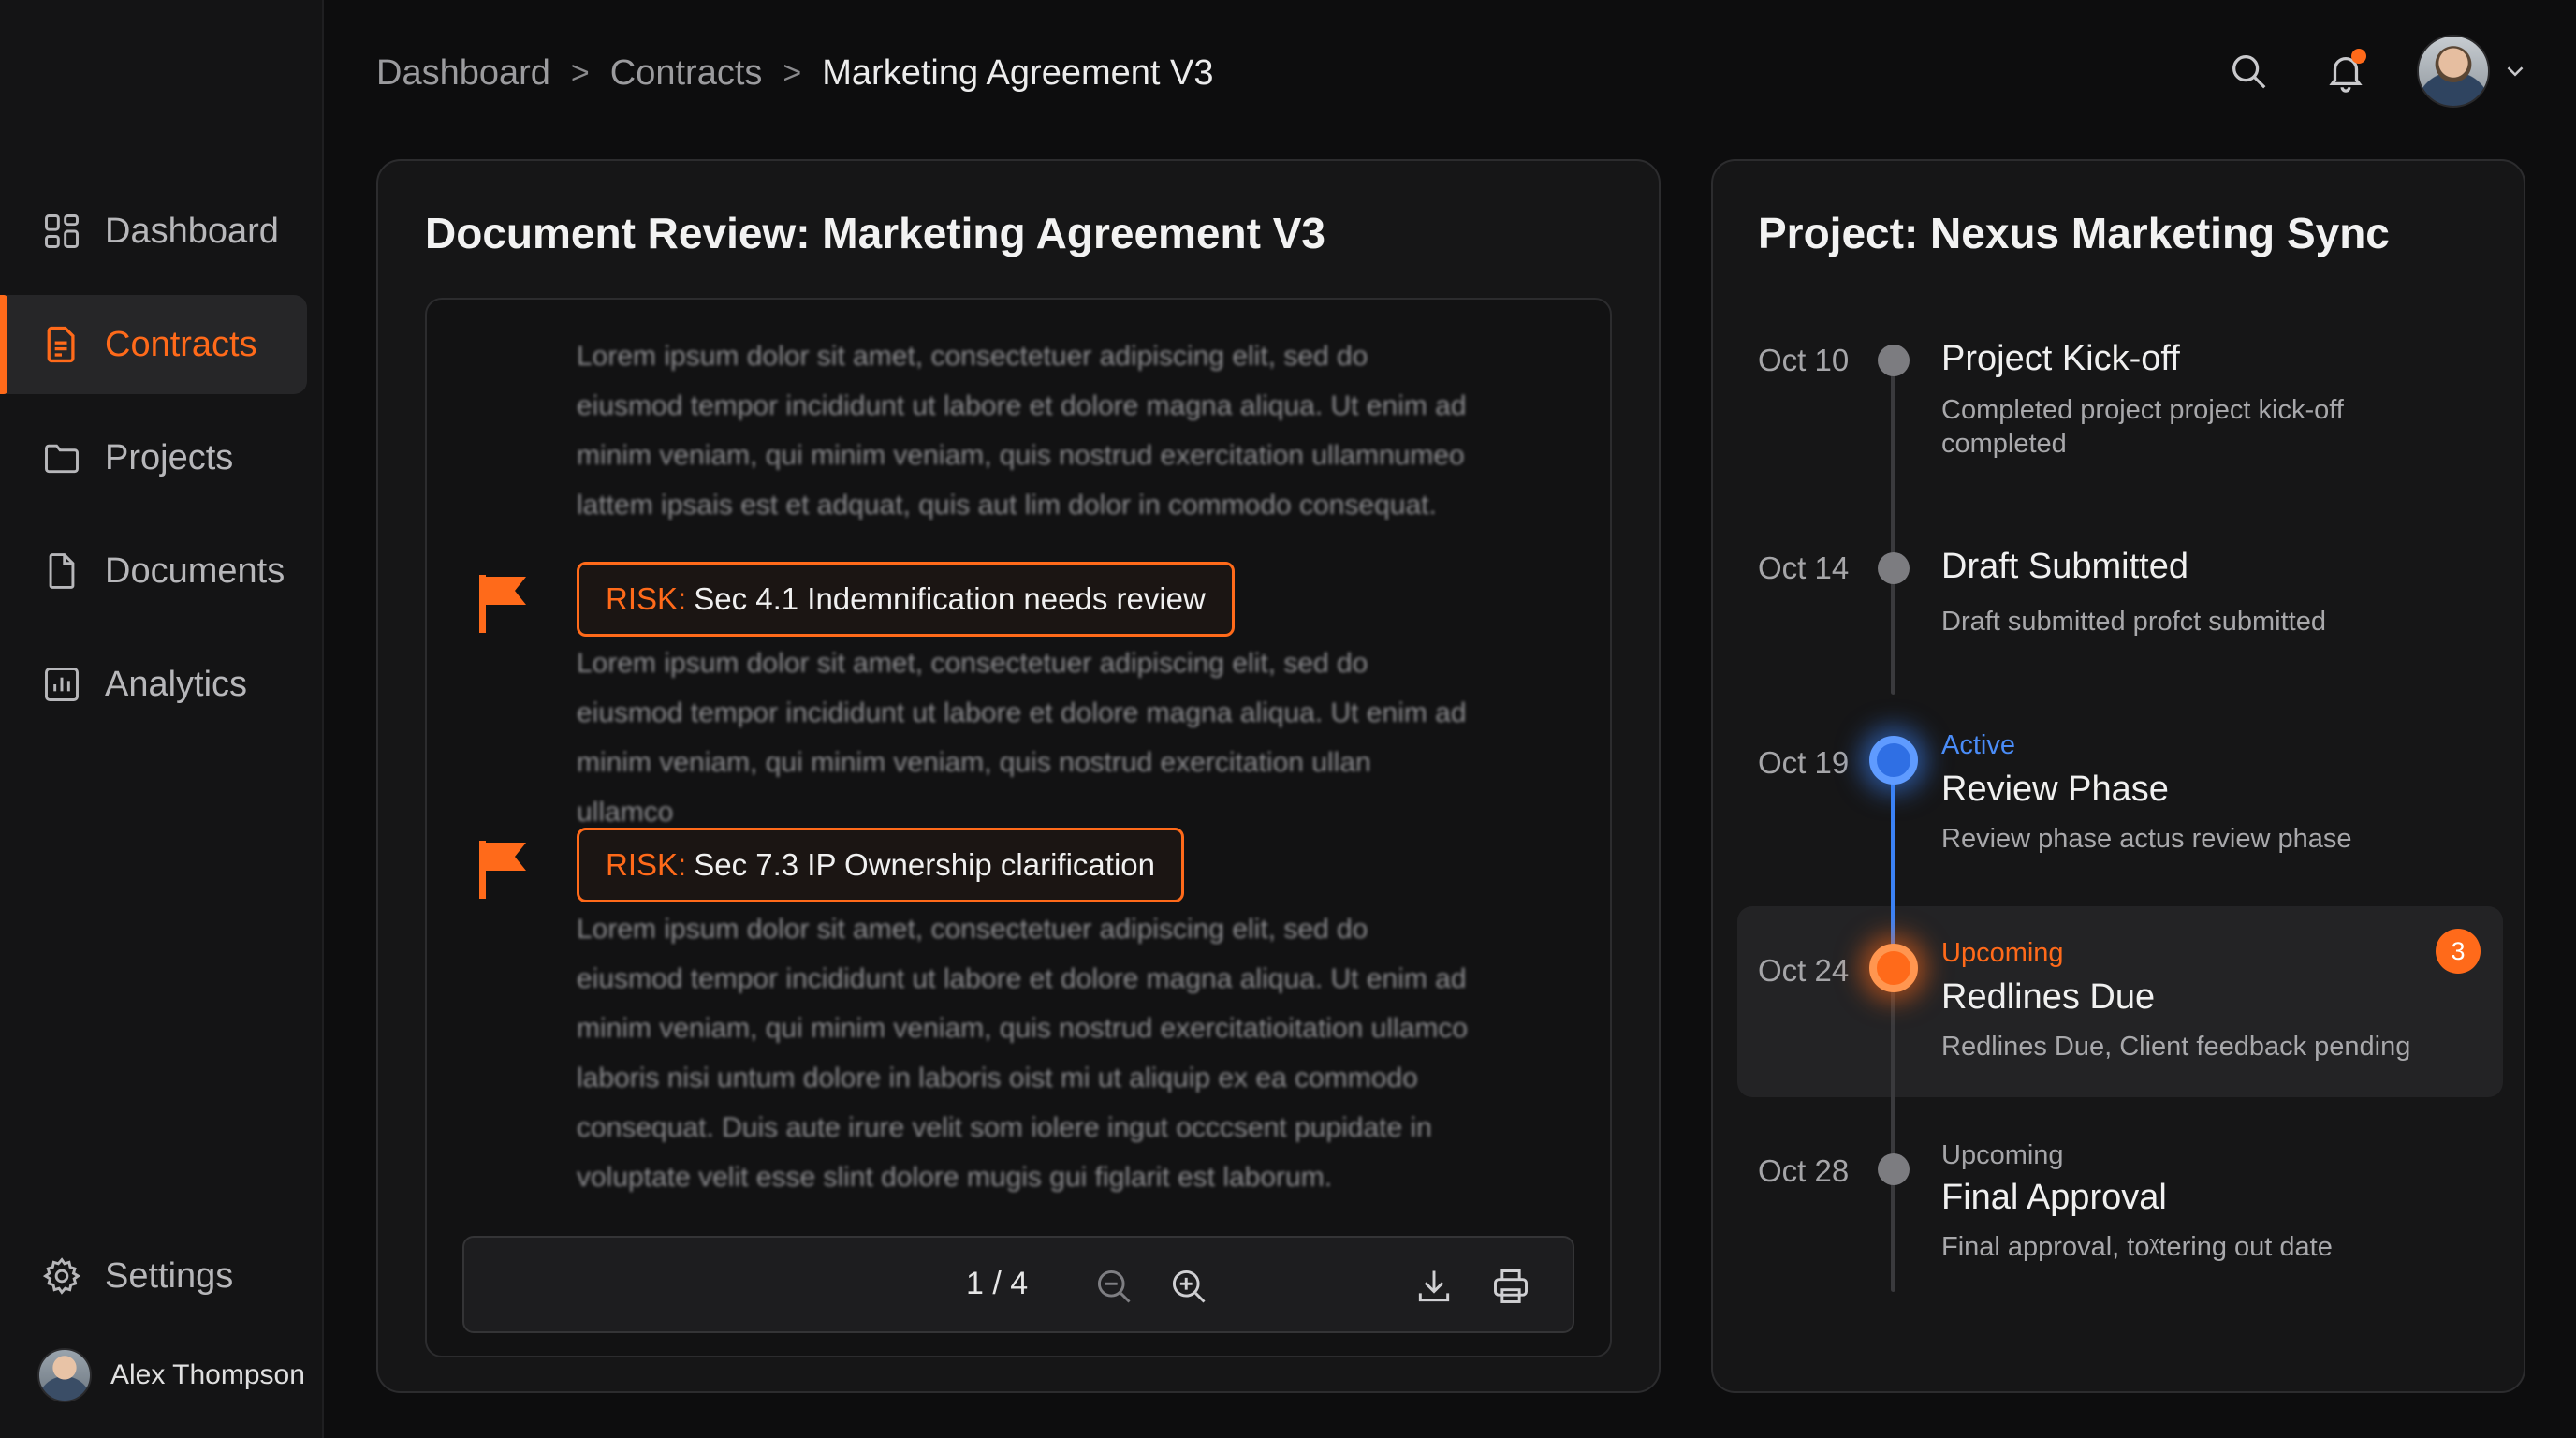 The width and height of the screenshot is (2576, 1438). Describe the element at coordinates (2064, 567) in the screenshot. I see `timeline-event-title: Draft Submitted` at that location.